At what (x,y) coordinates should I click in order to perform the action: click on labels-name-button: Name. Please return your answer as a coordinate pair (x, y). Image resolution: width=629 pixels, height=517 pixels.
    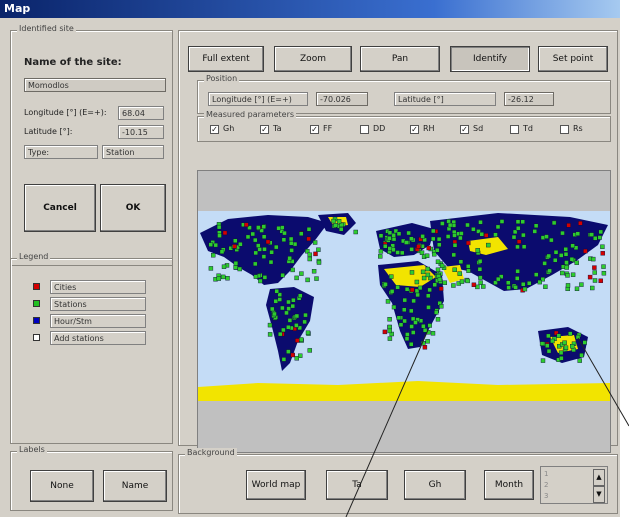
    Looking at the image, I should click on (135, 486).